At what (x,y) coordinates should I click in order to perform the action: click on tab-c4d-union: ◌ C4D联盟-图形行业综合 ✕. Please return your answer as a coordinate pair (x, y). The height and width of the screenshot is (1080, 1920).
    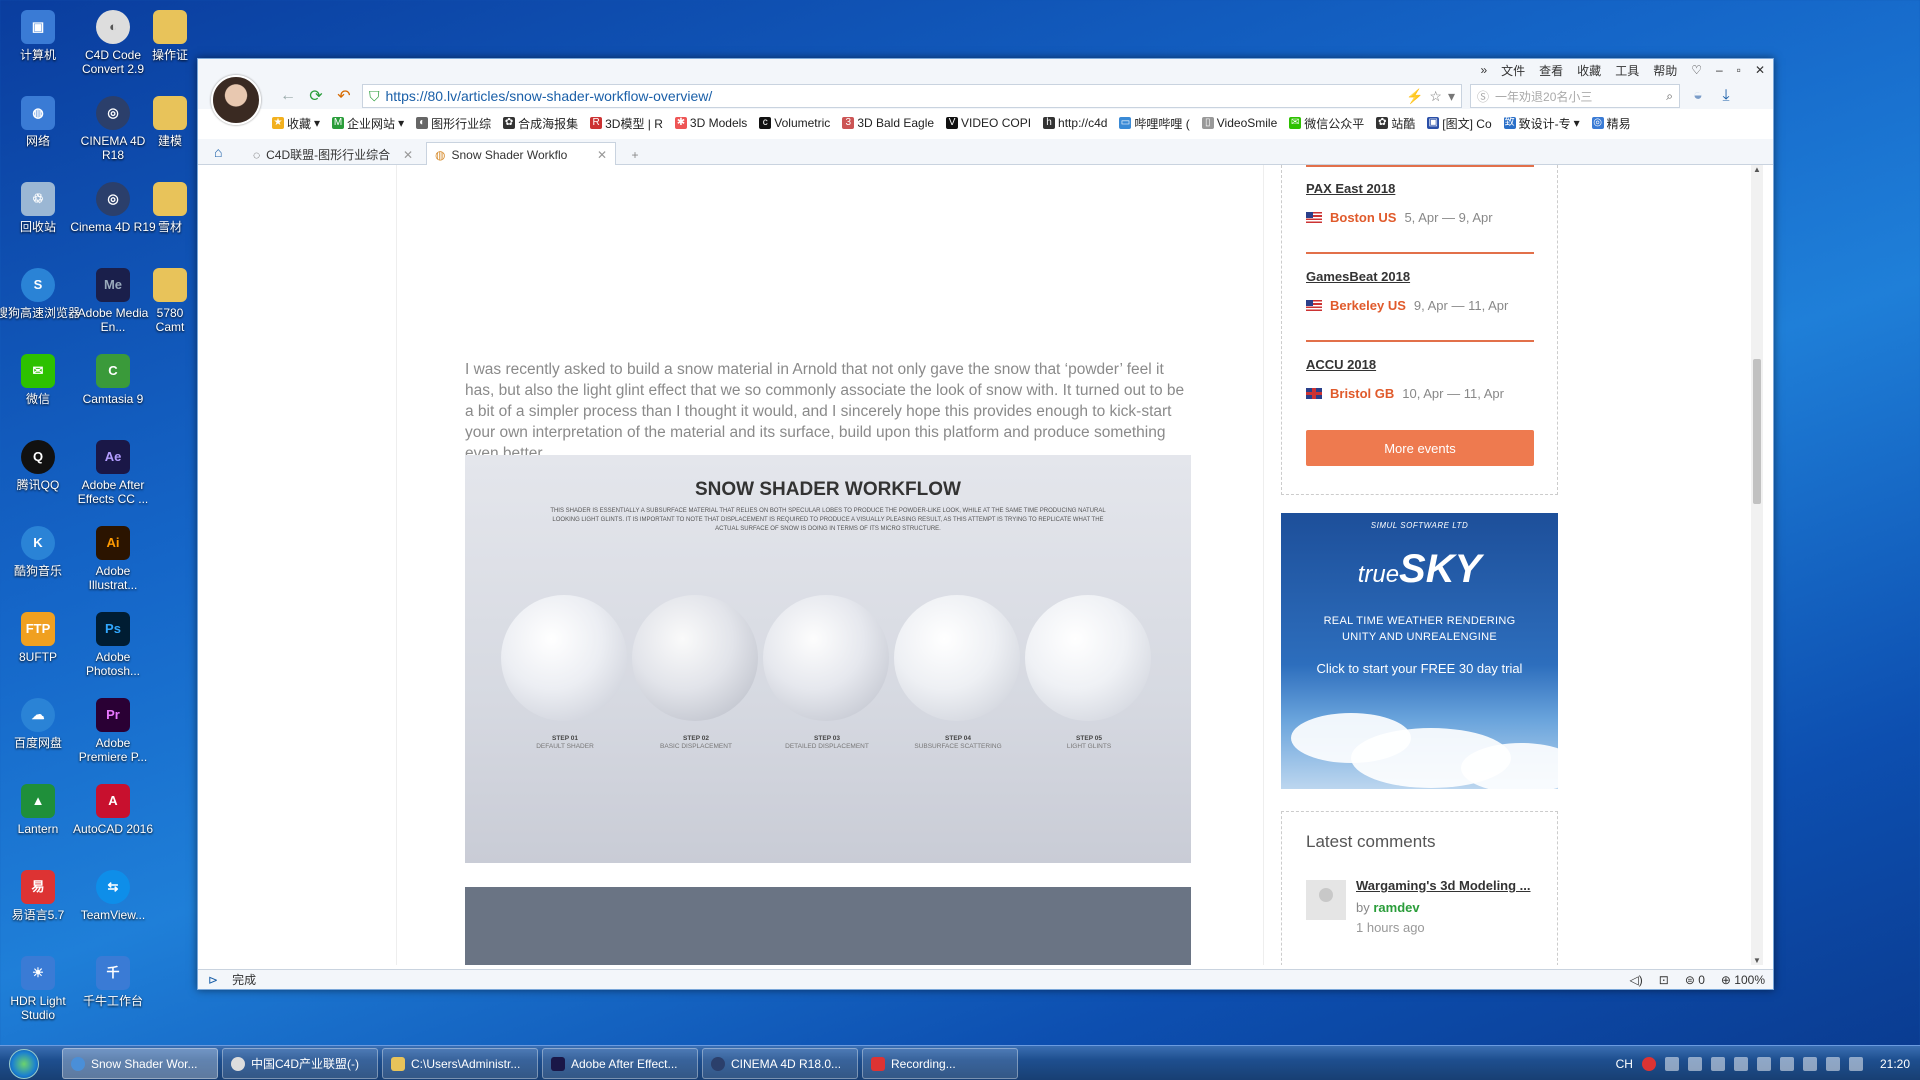
    Looking at the image, I should click on (333, 154).